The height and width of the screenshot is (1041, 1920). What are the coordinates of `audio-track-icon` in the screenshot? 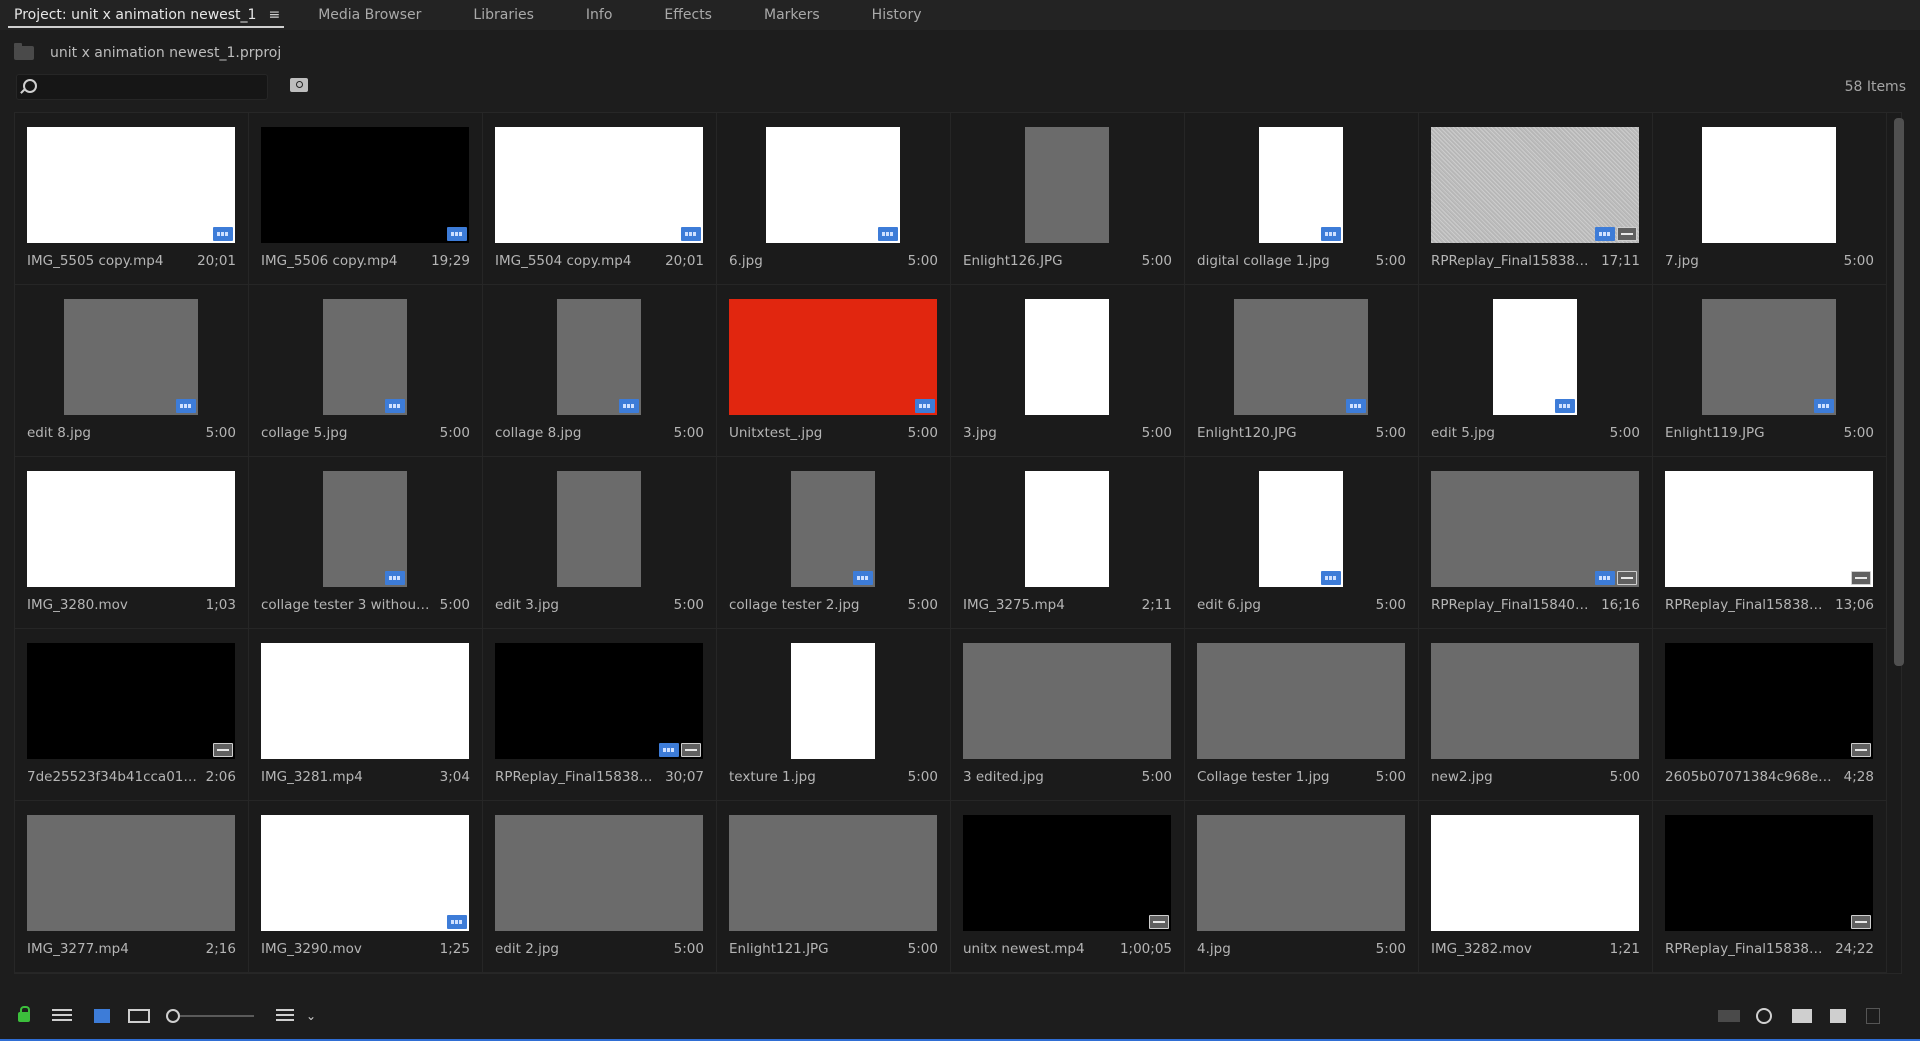 It's located at (1861, 750).